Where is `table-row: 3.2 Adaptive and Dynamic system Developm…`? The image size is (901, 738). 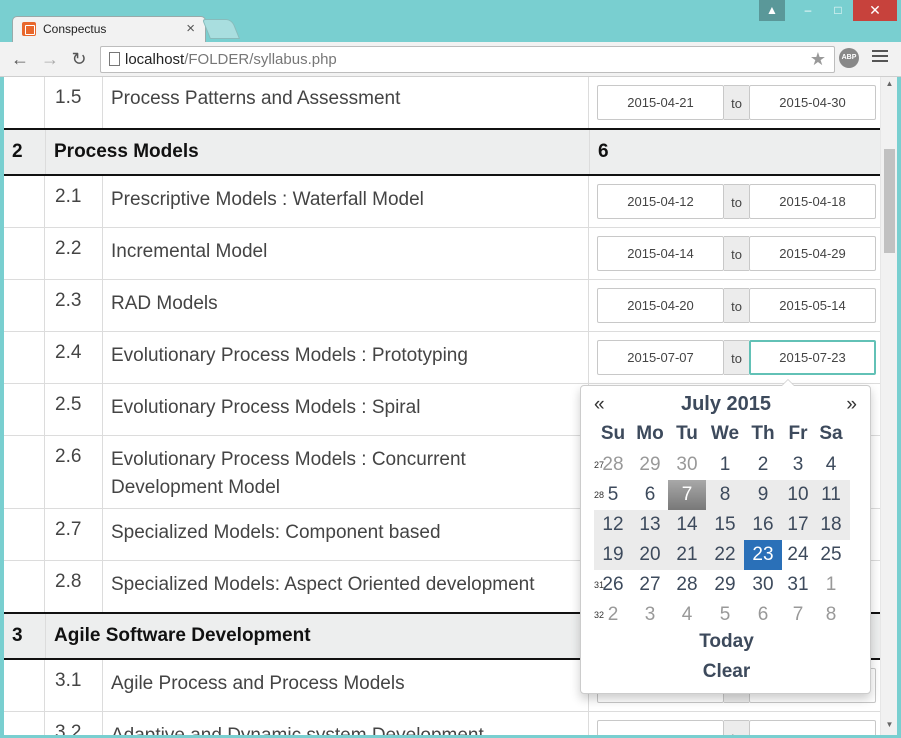
table-row: 3.2 Adaptive and Dynamic system Developm… is located at coordinates (442, 723).